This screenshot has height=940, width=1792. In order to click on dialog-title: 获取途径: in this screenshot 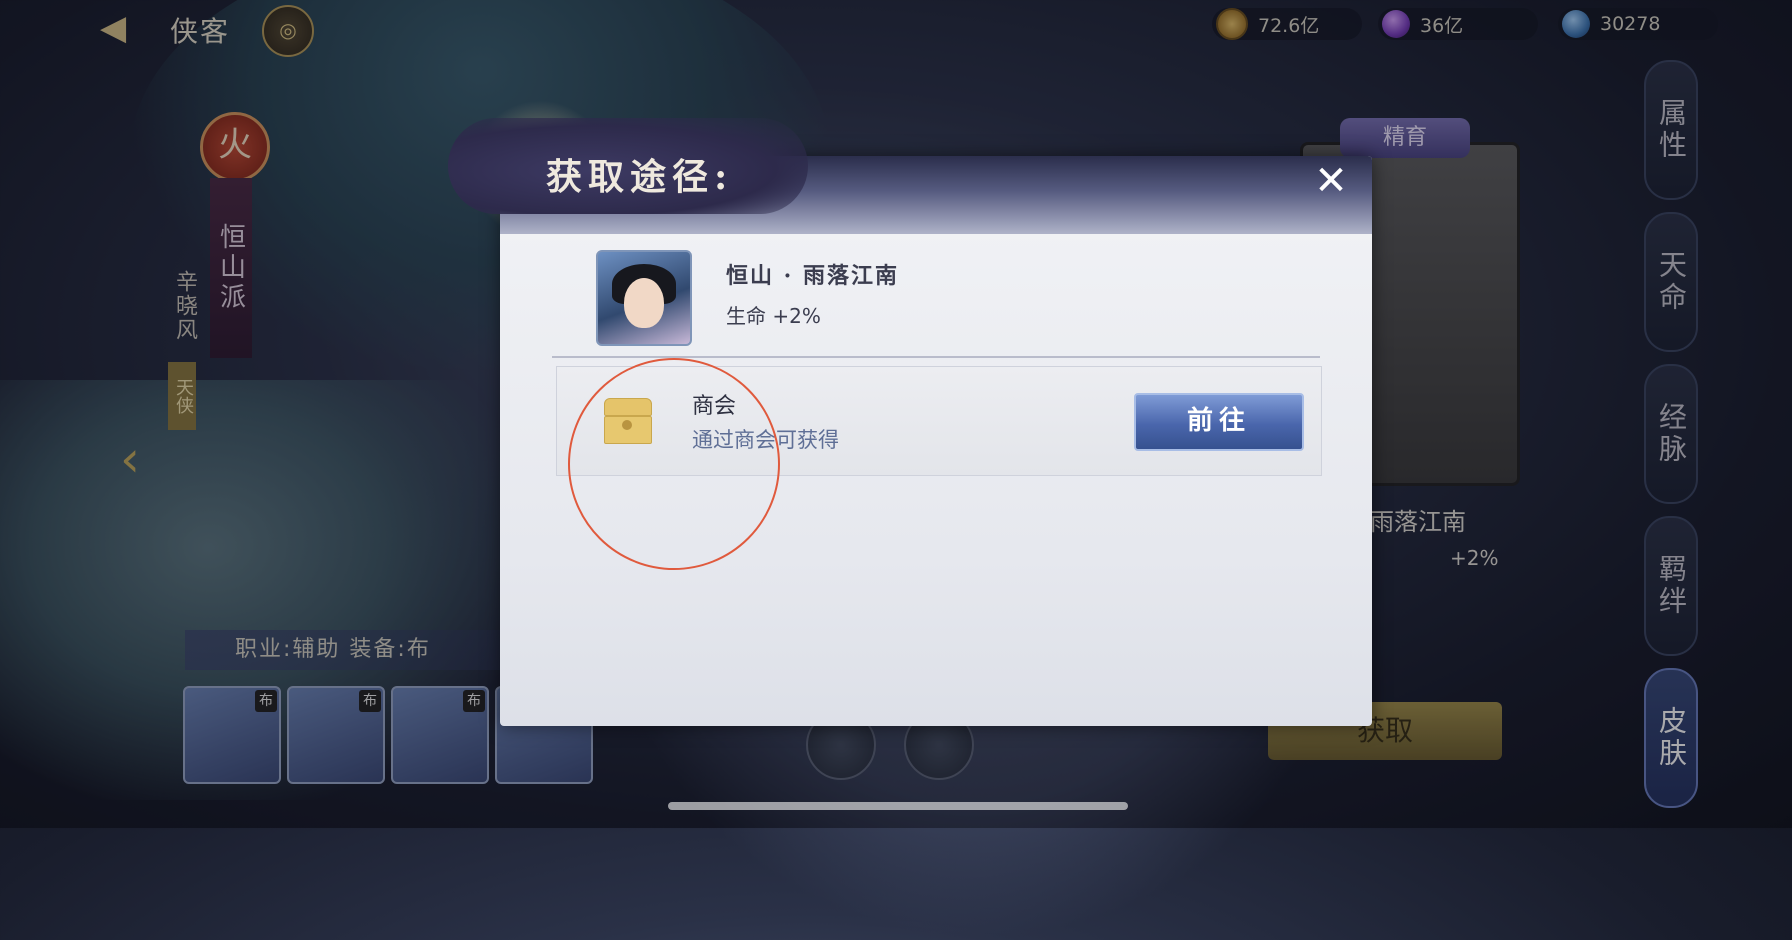, I will do `click(640, 177)`.